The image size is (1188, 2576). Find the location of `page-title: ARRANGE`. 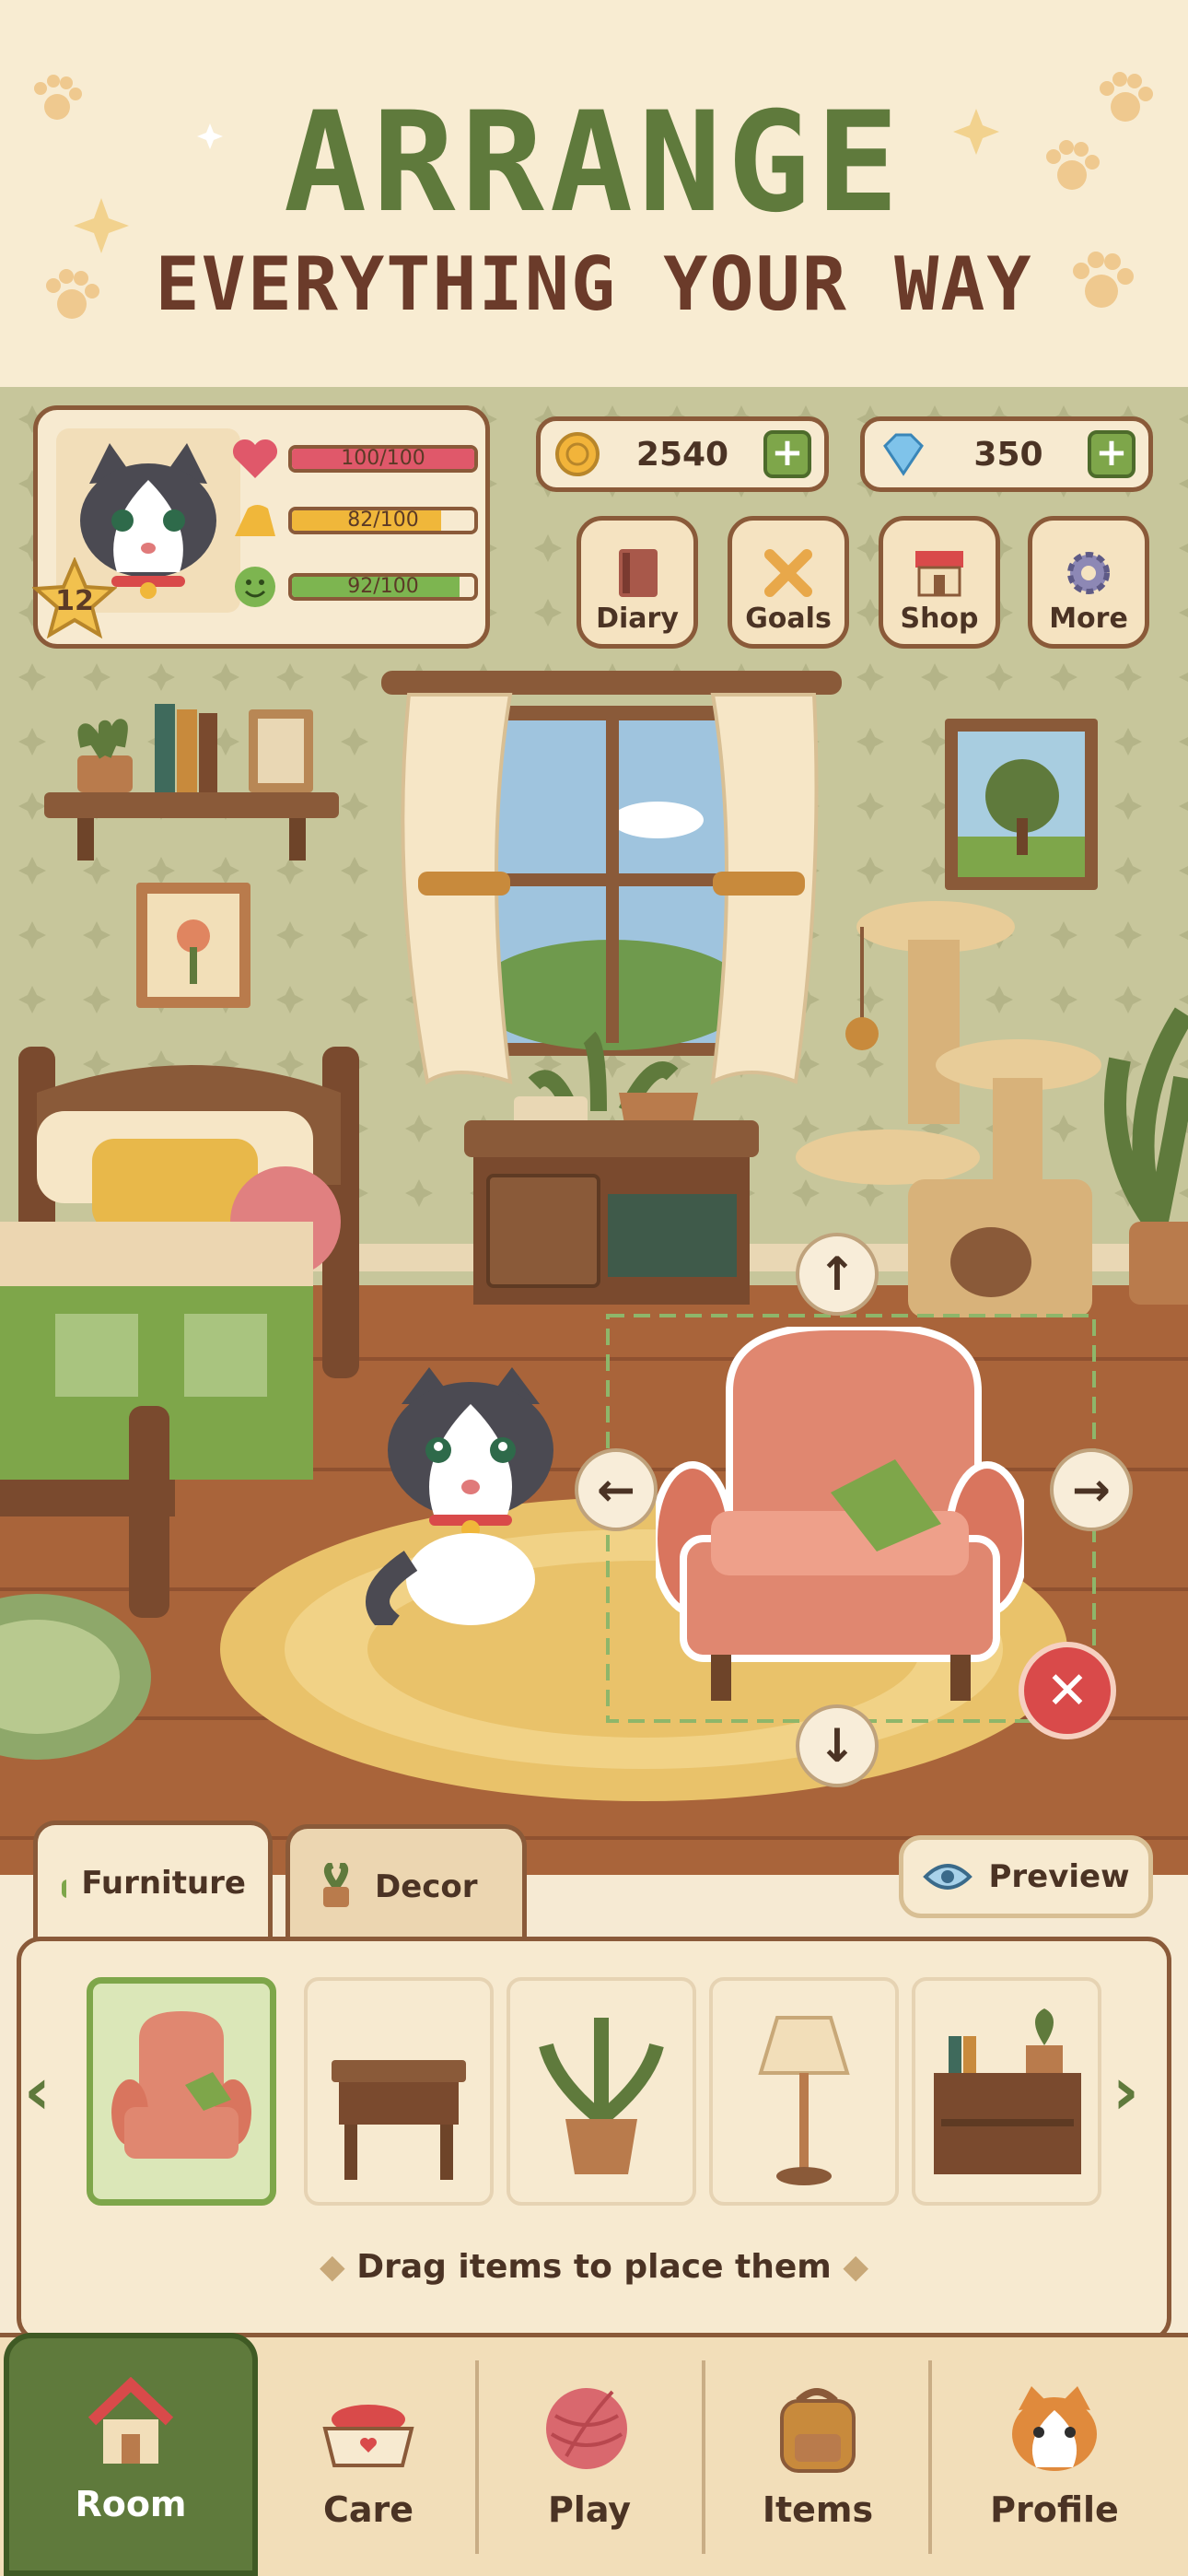

page-title: ARRANGE is located at coordinates (594, 163).